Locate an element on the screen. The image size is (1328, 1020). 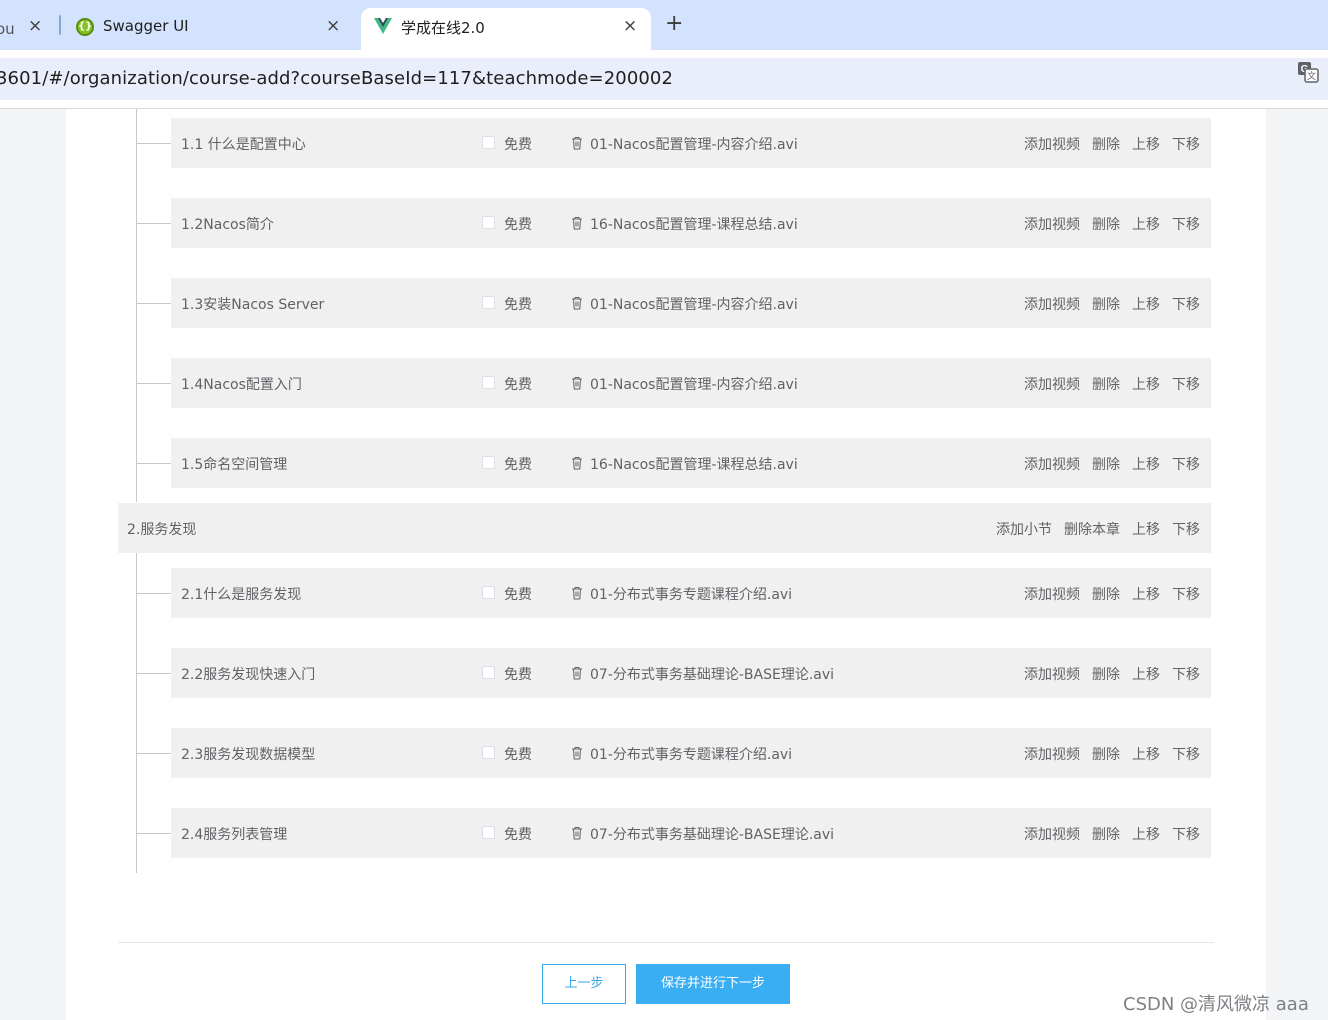
watermark: CSDN @清风微凉 aaa is located at coordinates (1216, 1004).